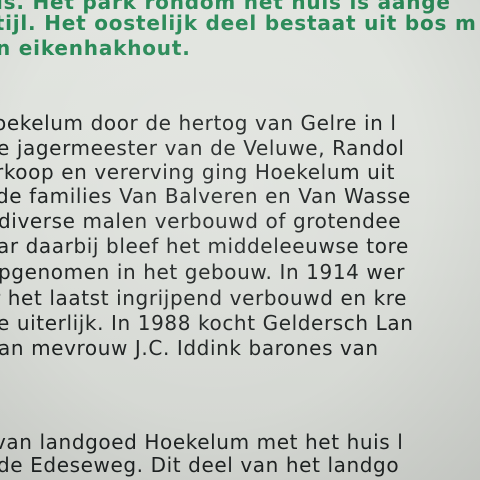 The image size is (480, 480). Describe the element at coordinates (198, 123) in the screenshot. I see `body-text-line-1: oekelum door de hertog van Gelre in l` at that location.